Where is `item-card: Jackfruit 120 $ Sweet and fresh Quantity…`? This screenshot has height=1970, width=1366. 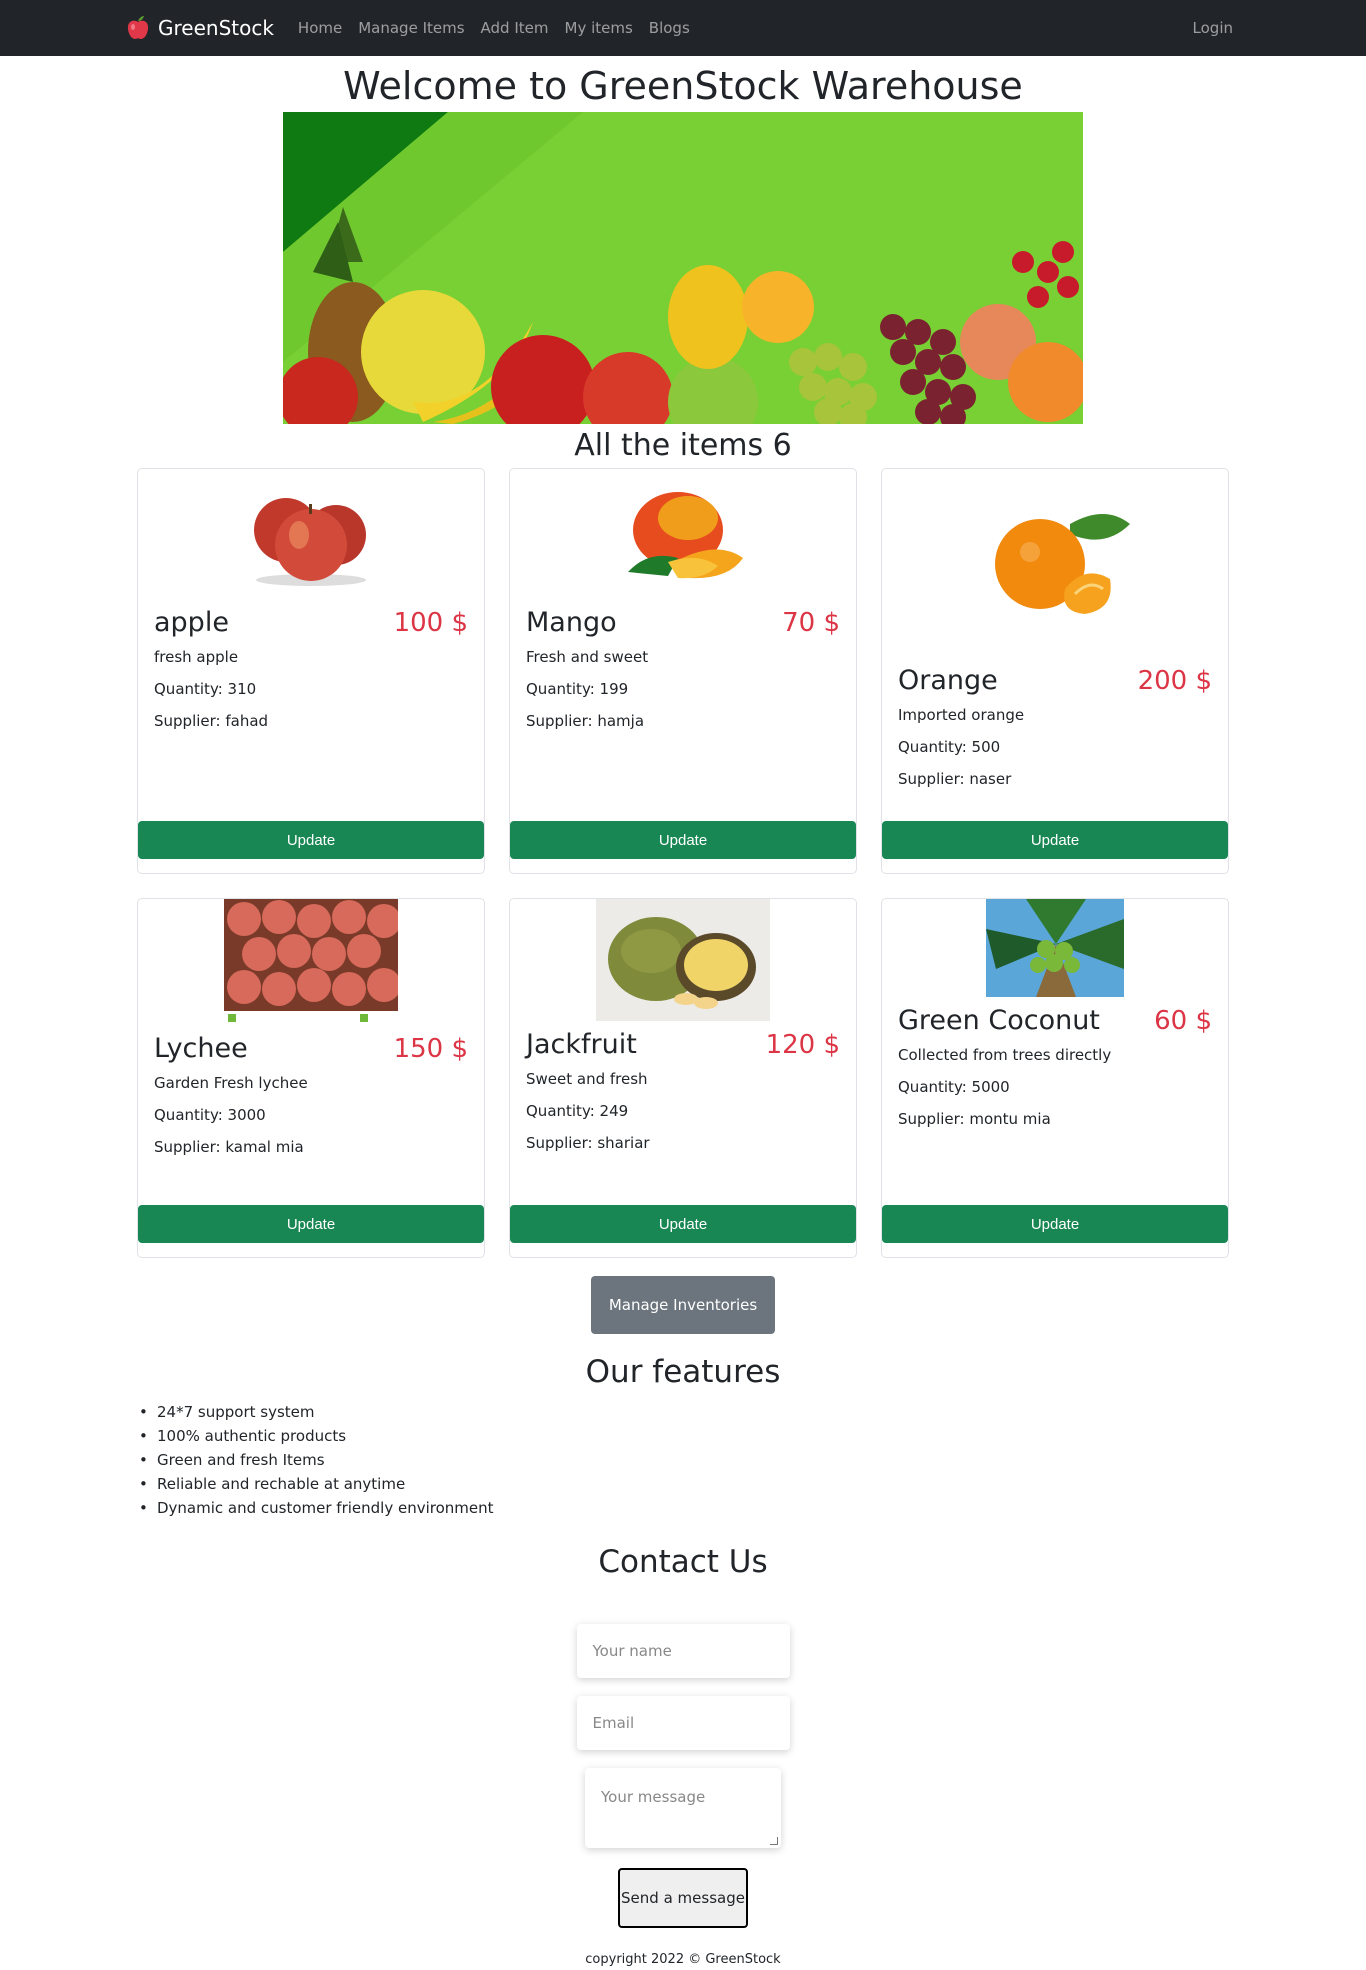 item-card: Jackfruit 120 $ Sweet and fresh Quantity… is located at coordinates (683, 1078).